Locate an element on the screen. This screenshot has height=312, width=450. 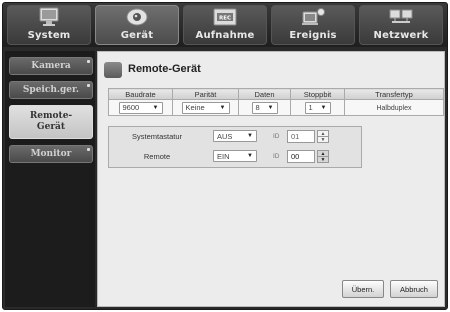
systemtastatur-row: Systemtastatur AUS ▼ ID 01 ▲ ▼ is located at coordinates (236, 137).